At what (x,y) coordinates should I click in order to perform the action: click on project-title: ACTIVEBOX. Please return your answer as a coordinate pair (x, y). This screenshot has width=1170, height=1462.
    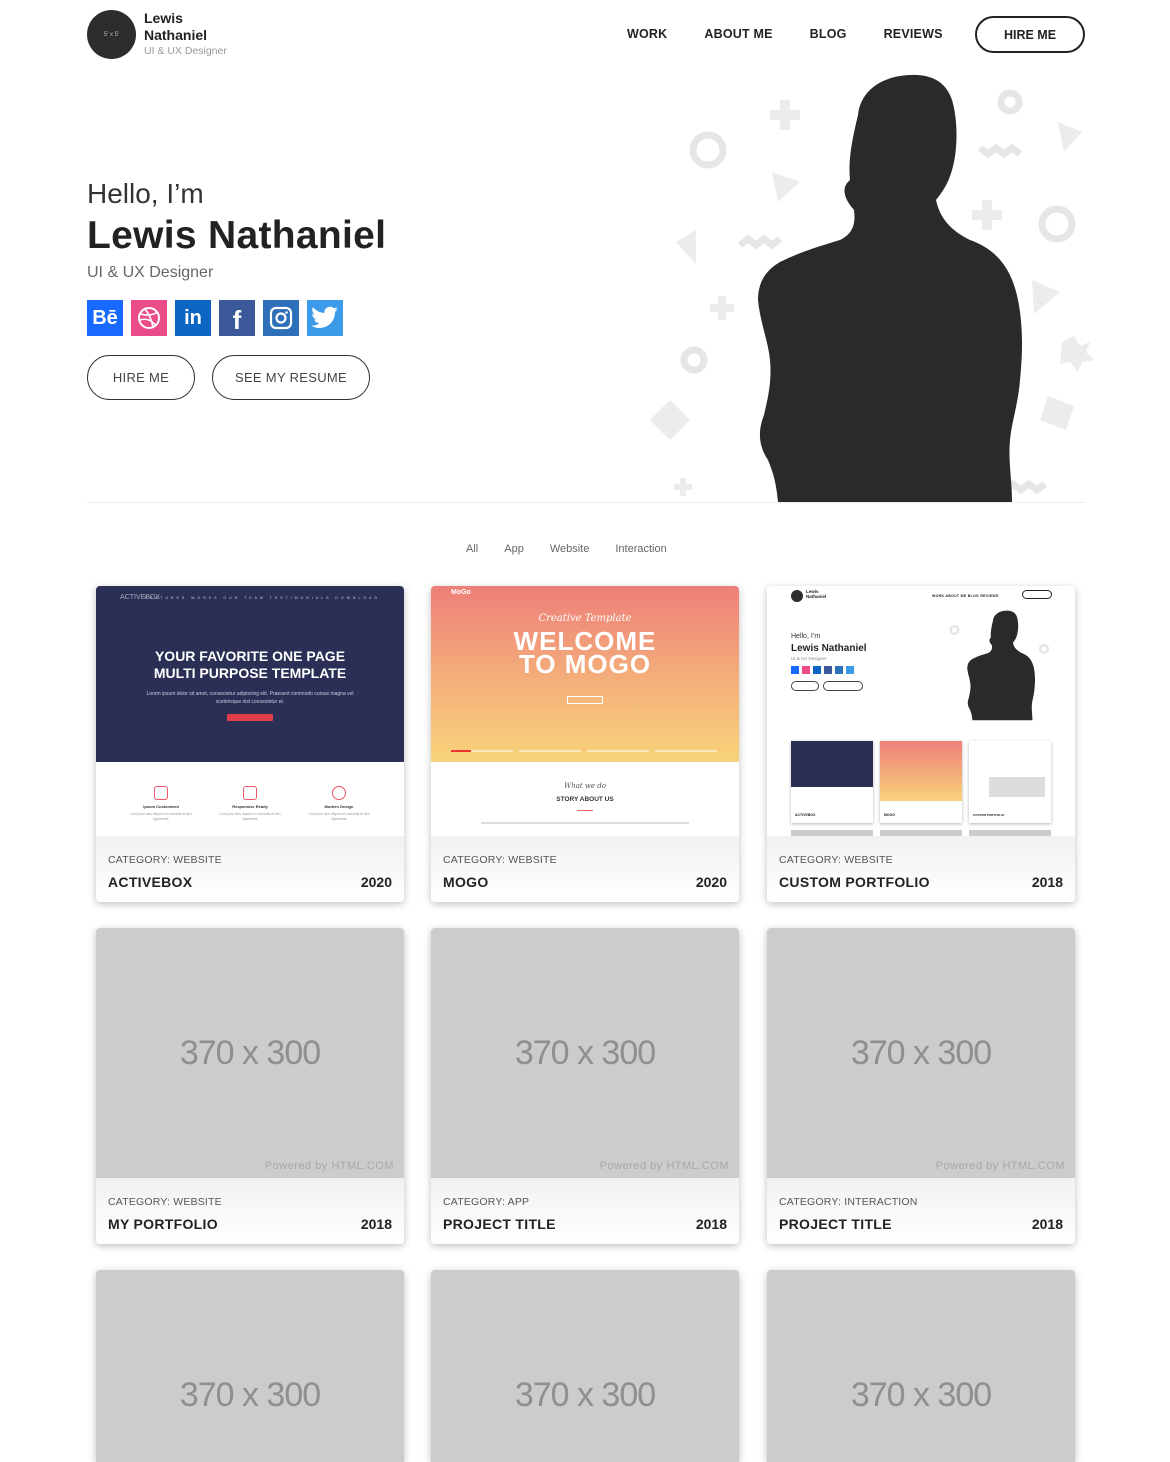
    Looking at the image, I should click on (150, 882).